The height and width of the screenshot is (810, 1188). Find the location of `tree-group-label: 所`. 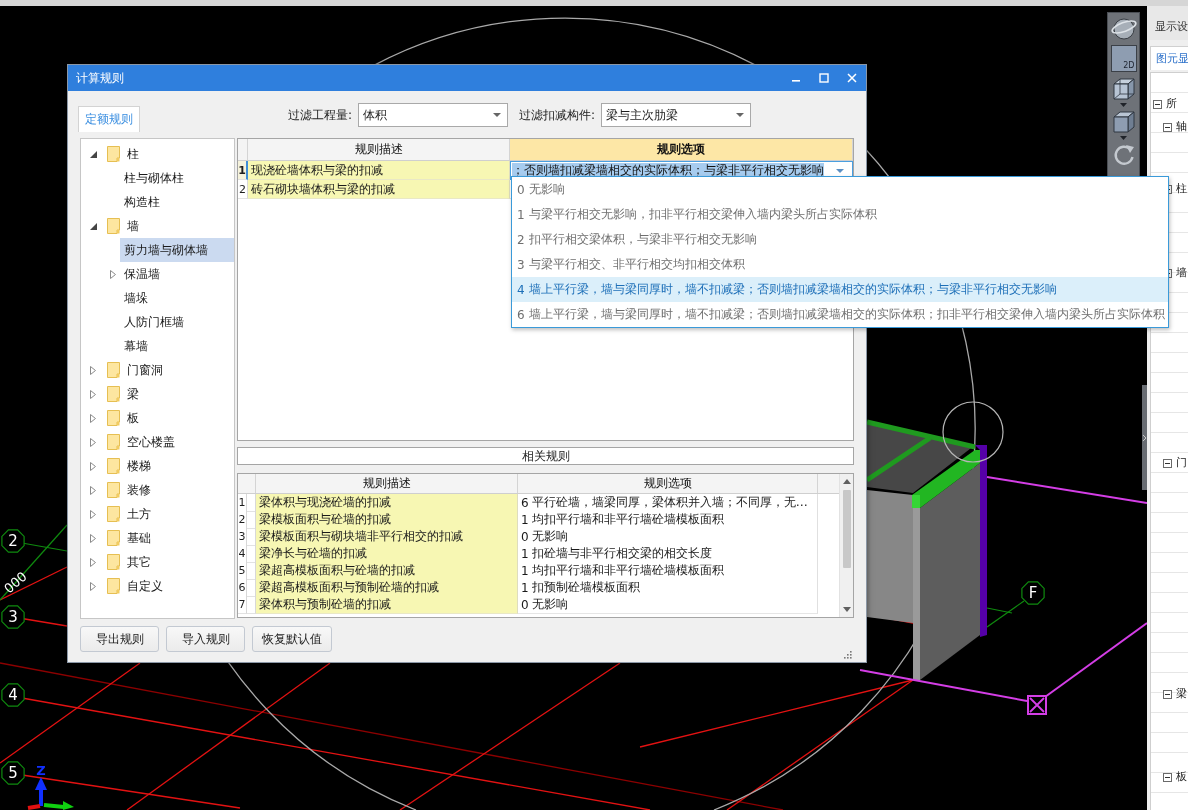

tree-group-label: 所 is located at coordinates (1171, 104).